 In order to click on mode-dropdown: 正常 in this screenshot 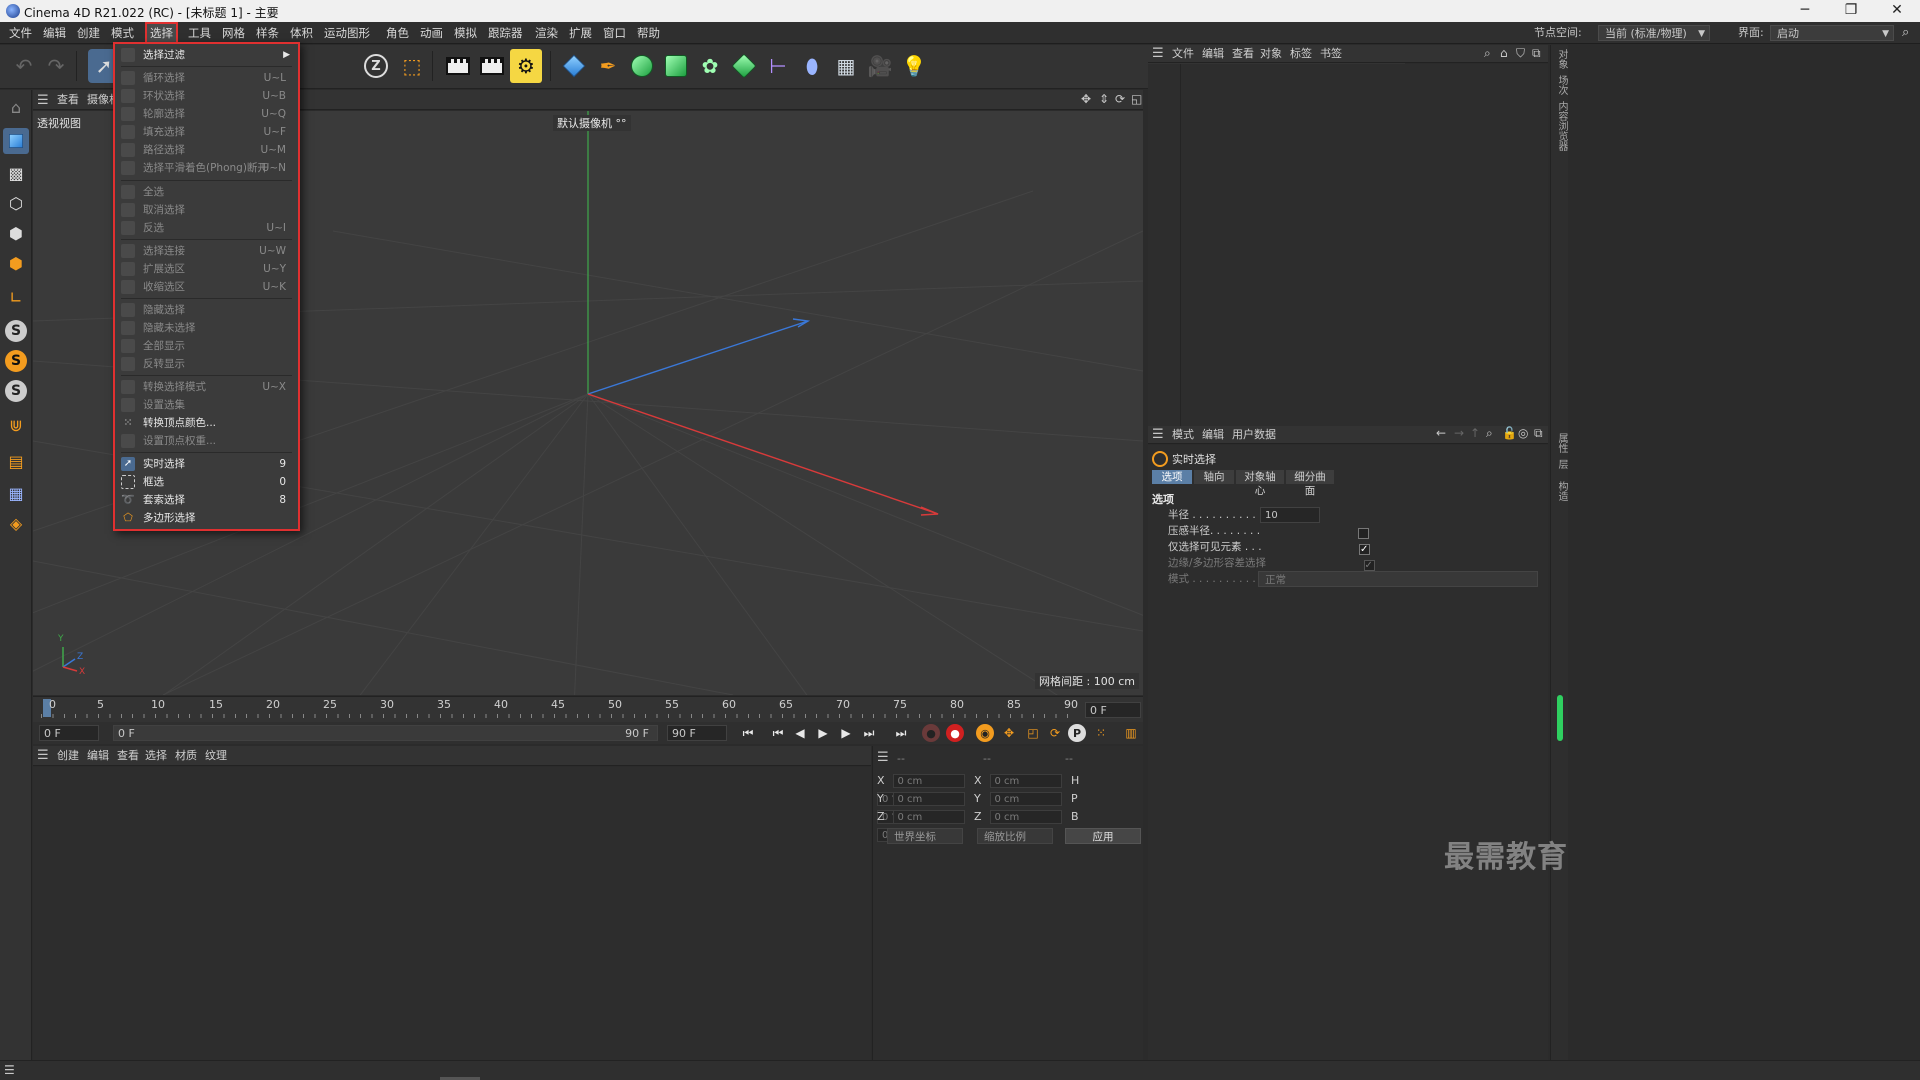, I will do `click(1398, 579)`.